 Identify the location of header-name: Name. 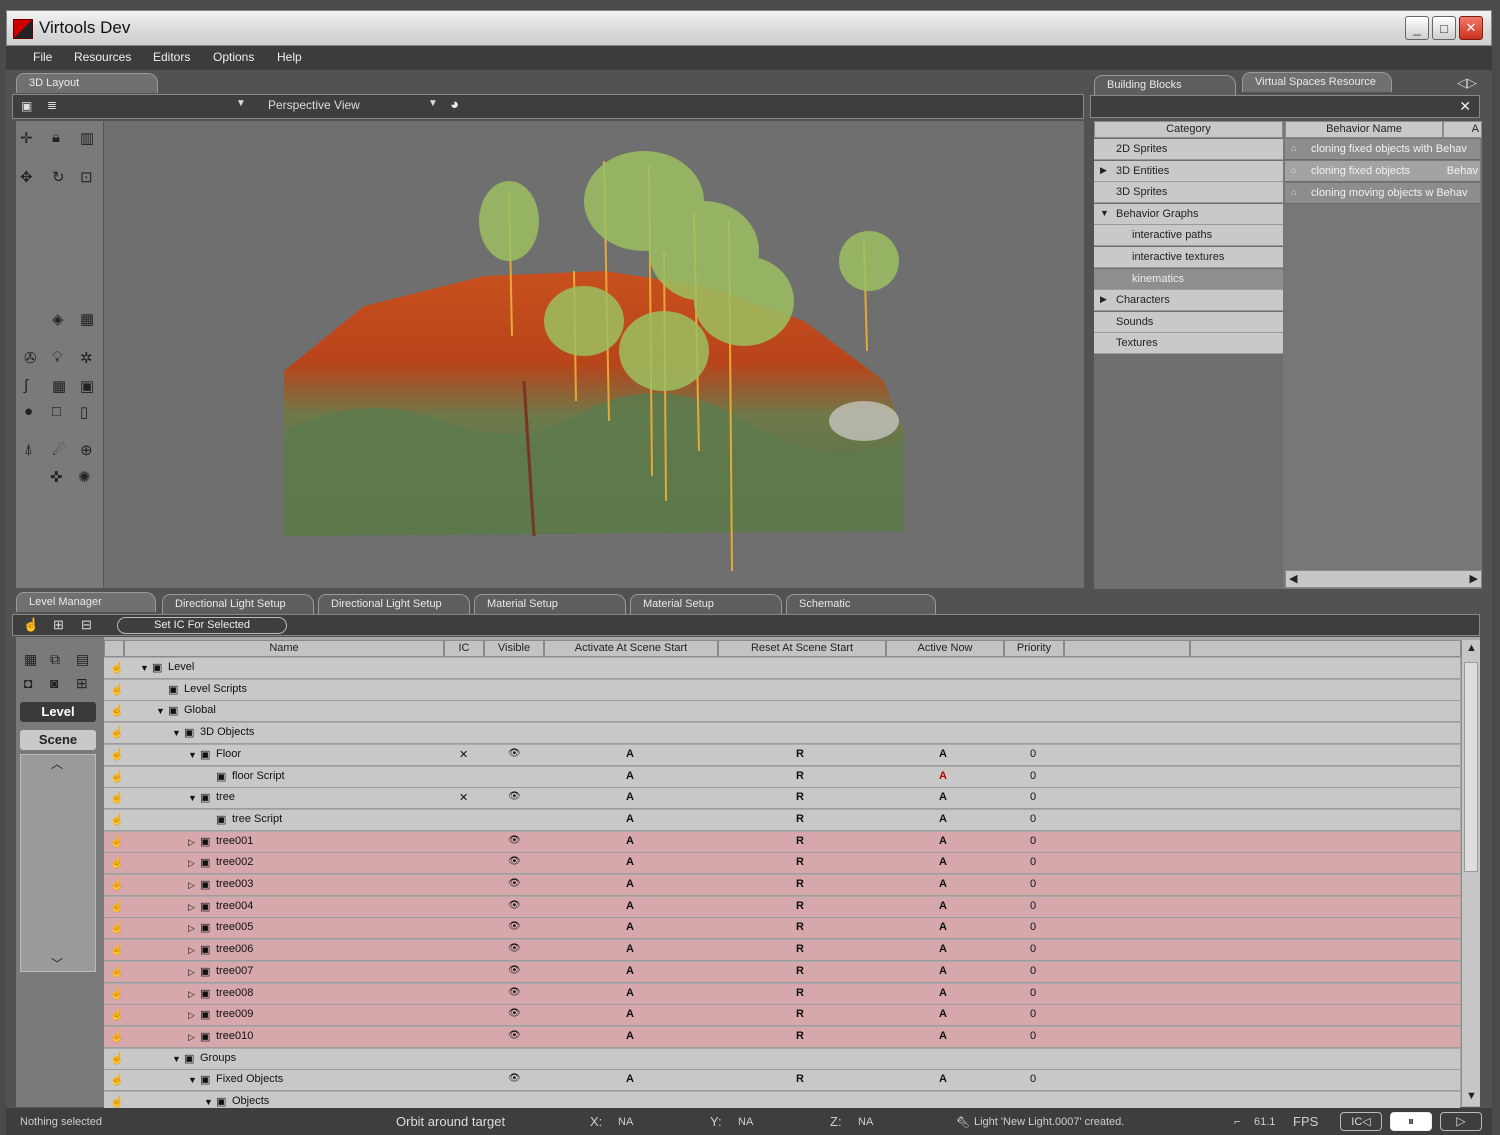
(284, 648).